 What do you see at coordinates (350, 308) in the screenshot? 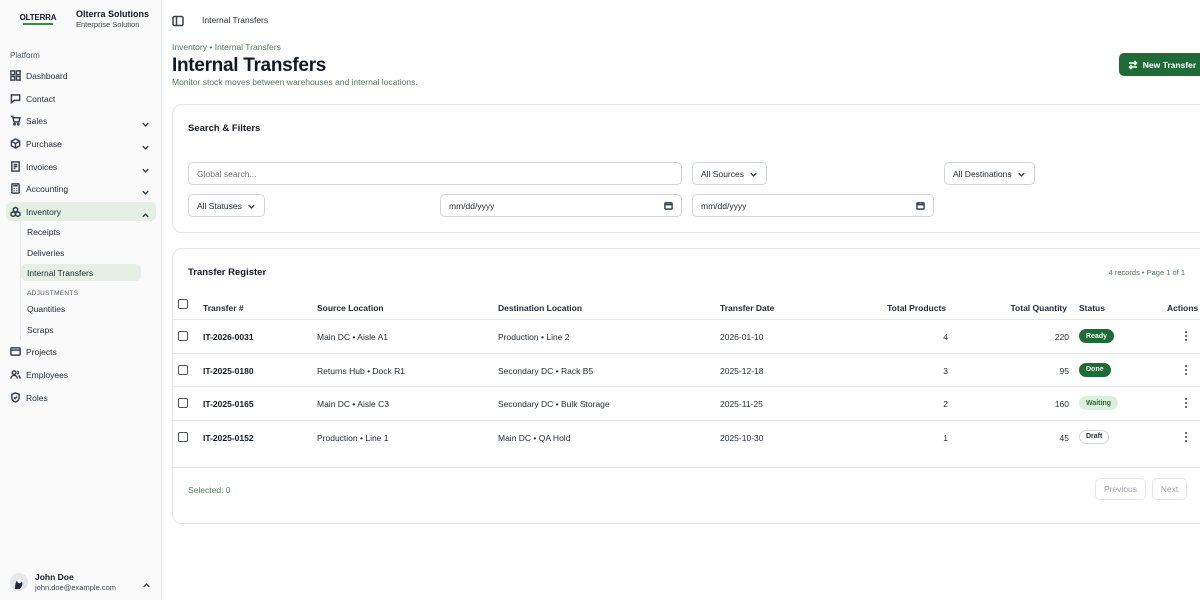
I see `column-header-source: Source Location` at bounding box center [350, 308].